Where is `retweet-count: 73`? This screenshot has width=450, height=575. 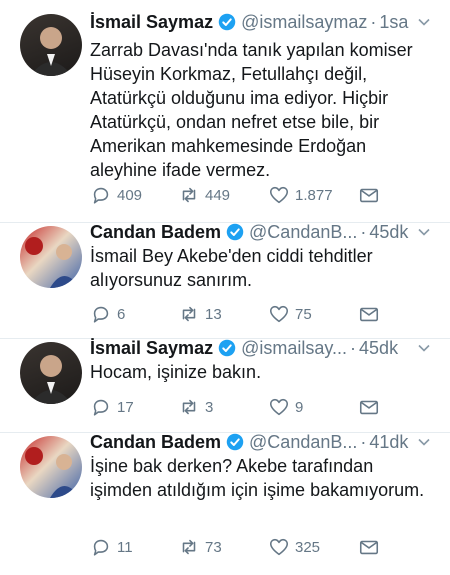
retweet-count: 73 is located at coordinates (213, 547).